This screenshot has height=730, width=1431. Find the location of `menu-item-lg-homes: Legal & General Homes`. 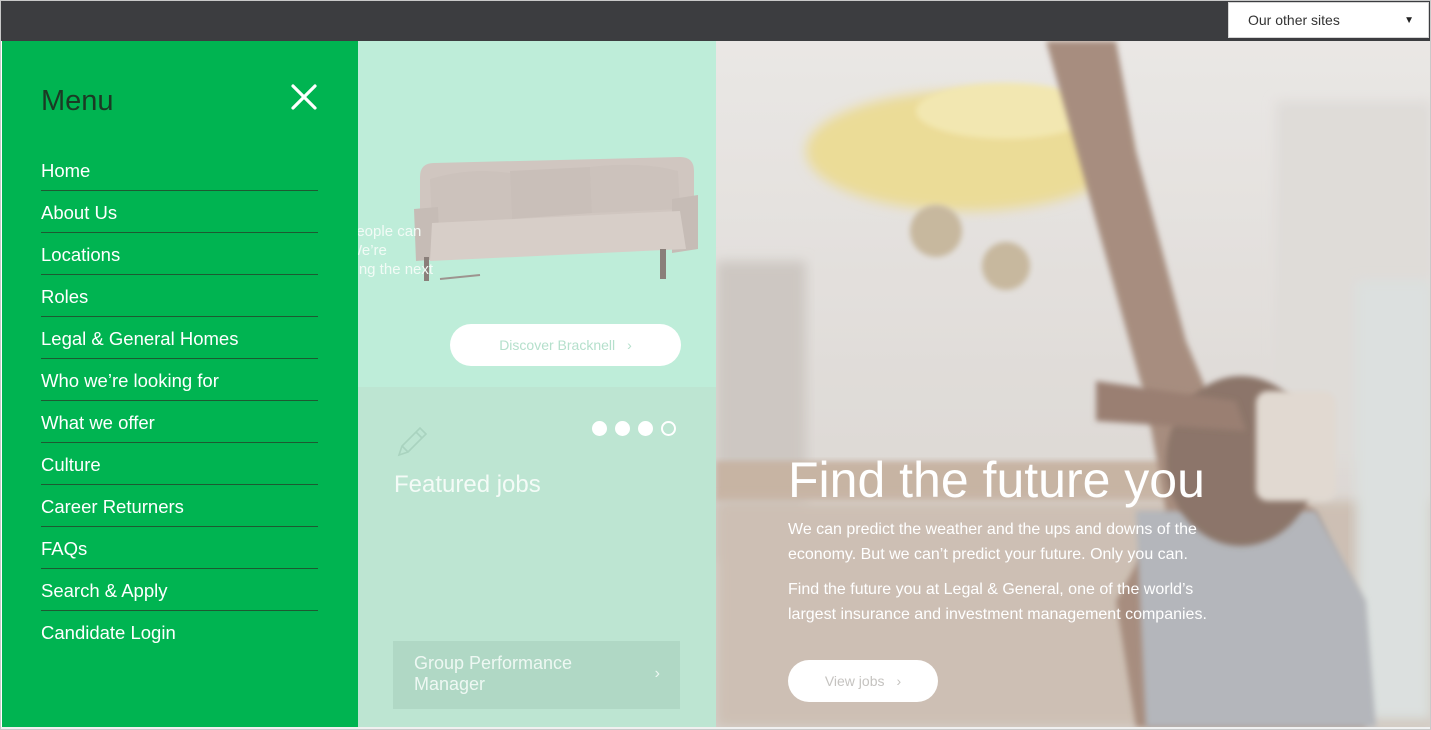

menu-item-lg-homes: Legal & General Homes is located at coordinates (179, 338).